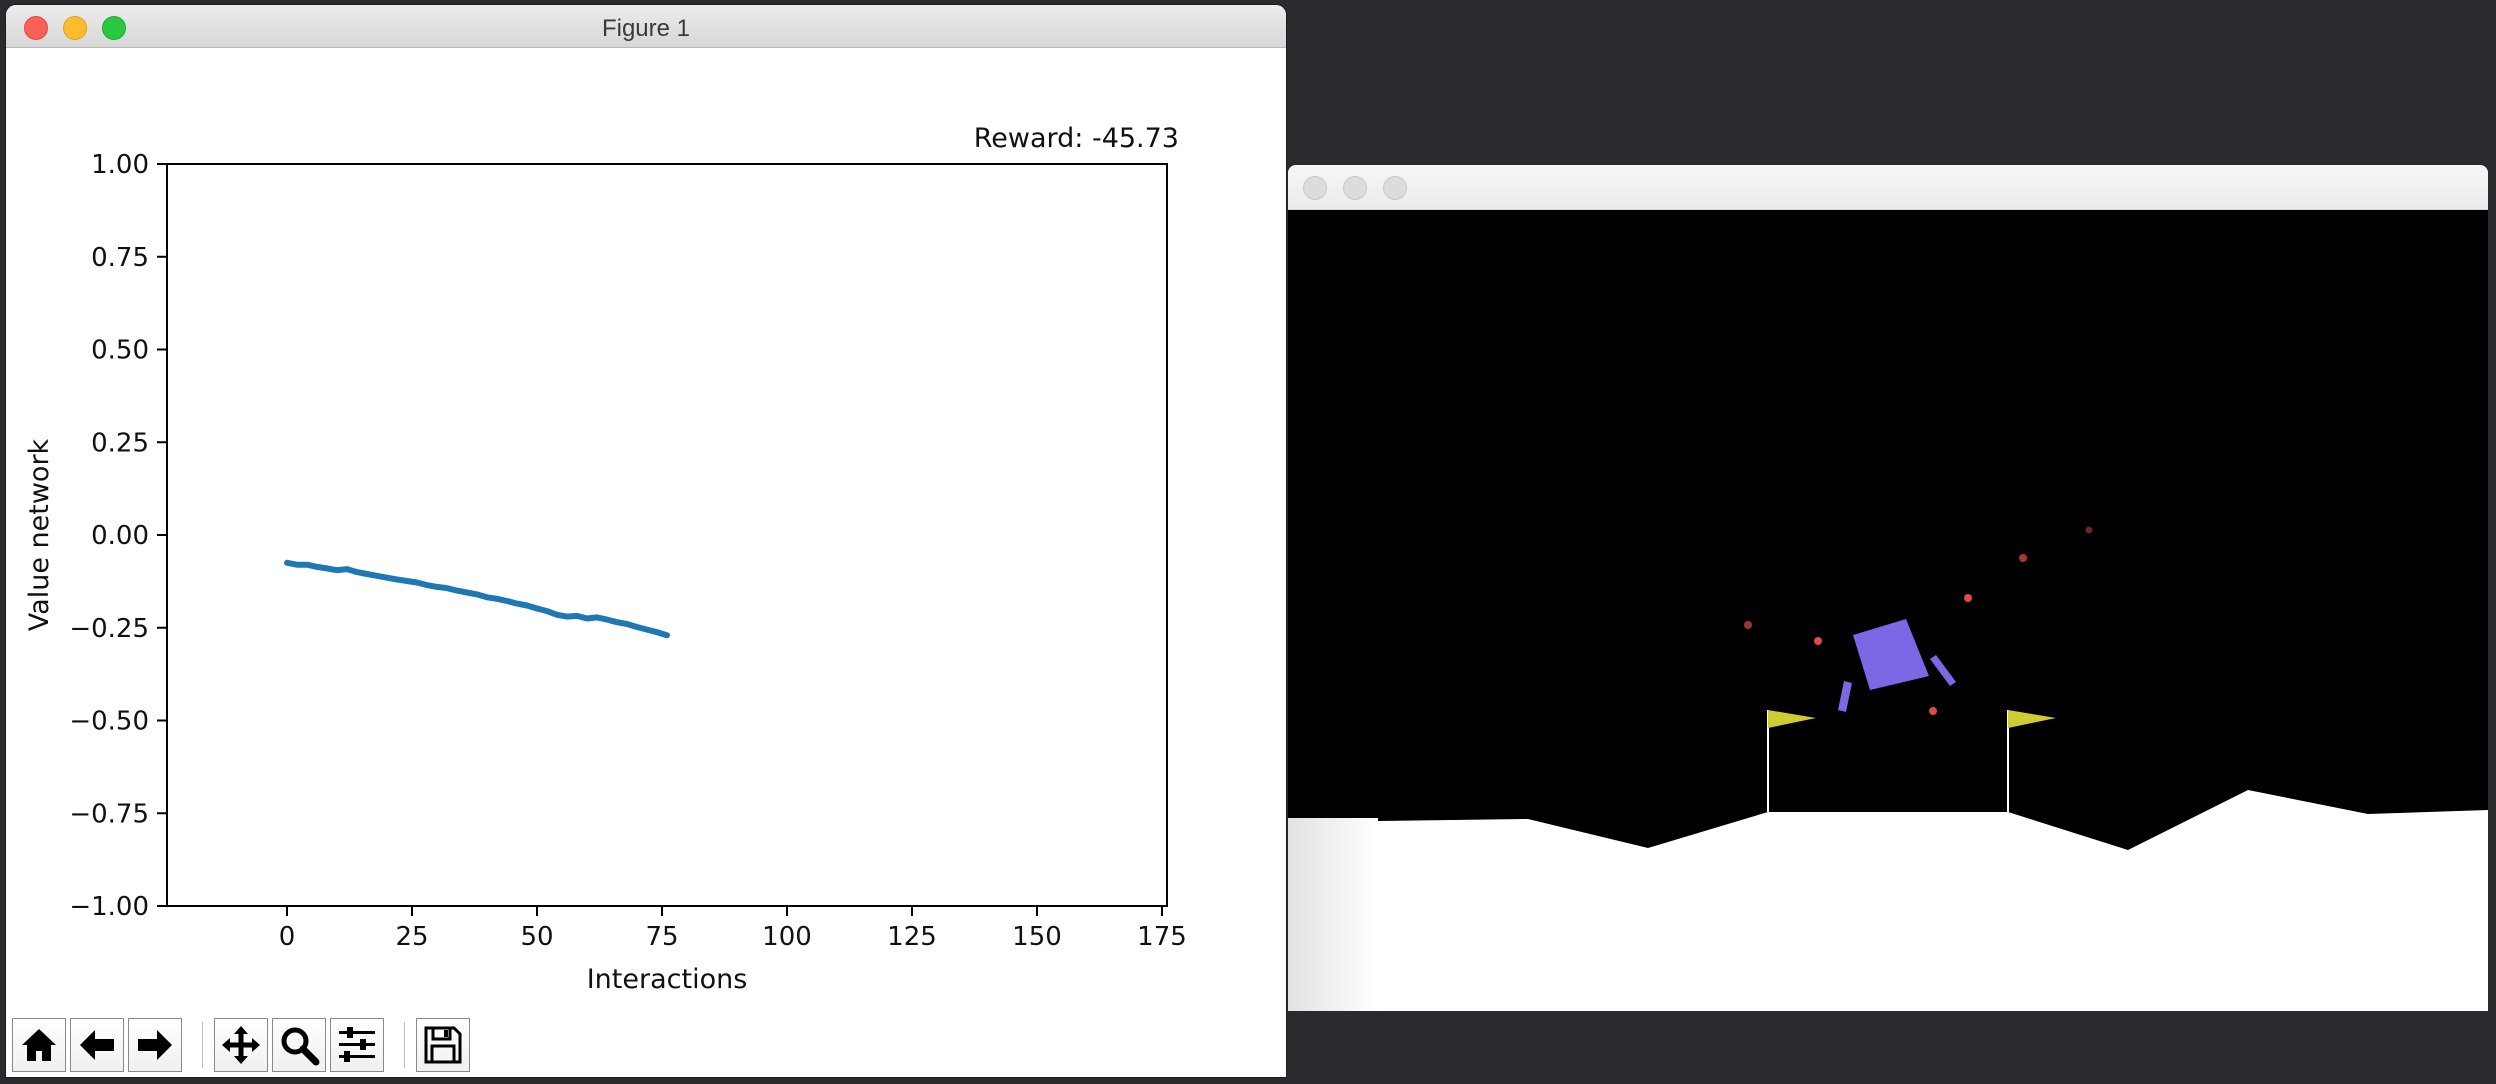  Describe the element at coordinates (109, 814) in the screenshot. I see `y-tick-label: −0.75` at that location.